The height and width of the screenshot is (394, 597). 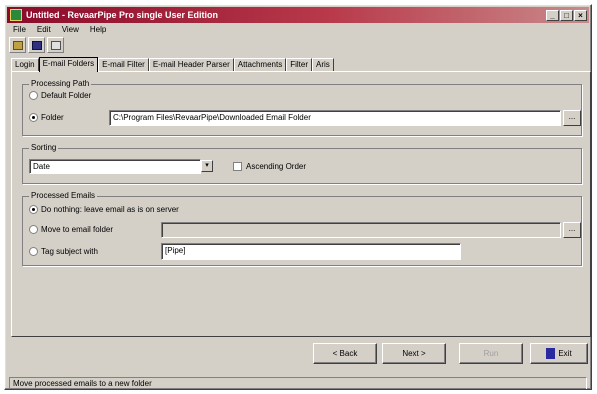 What do you see at coordinates (25, 64) in the screenshot?
I see `tab-login: Login` at bounding box center [25, 64].